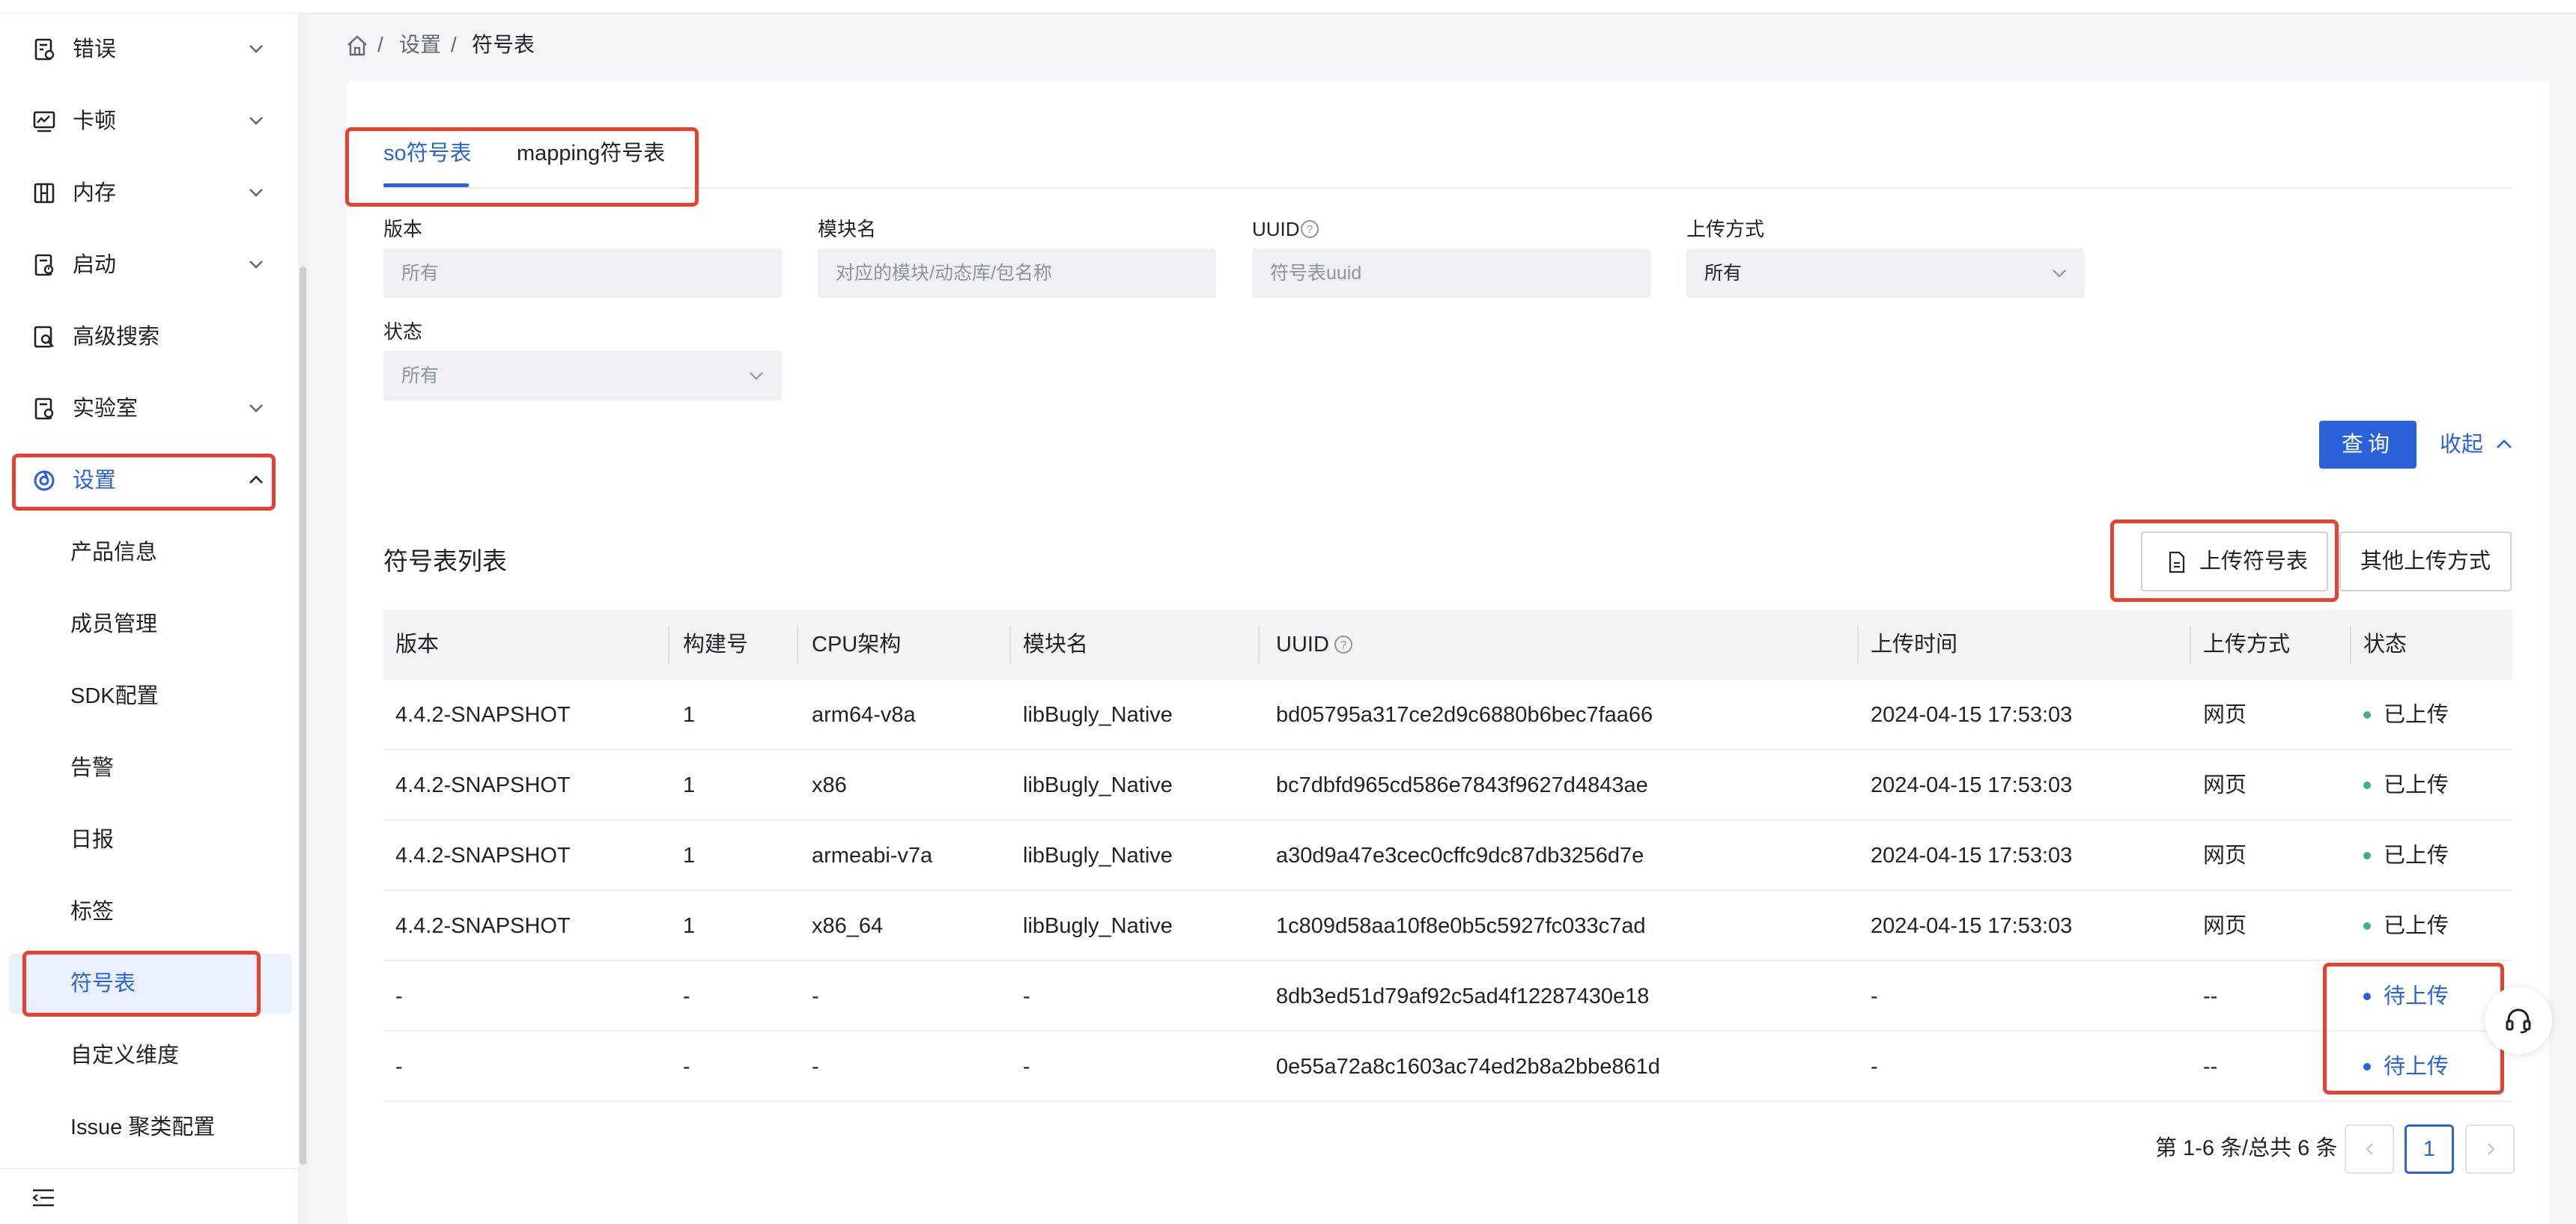 This screenshot has height=1224, width=2576. What do you see at coordinates (1056, 645) in the screenshot?
I see `column-header-module: 模块名` at bounding box center [1056, 645].